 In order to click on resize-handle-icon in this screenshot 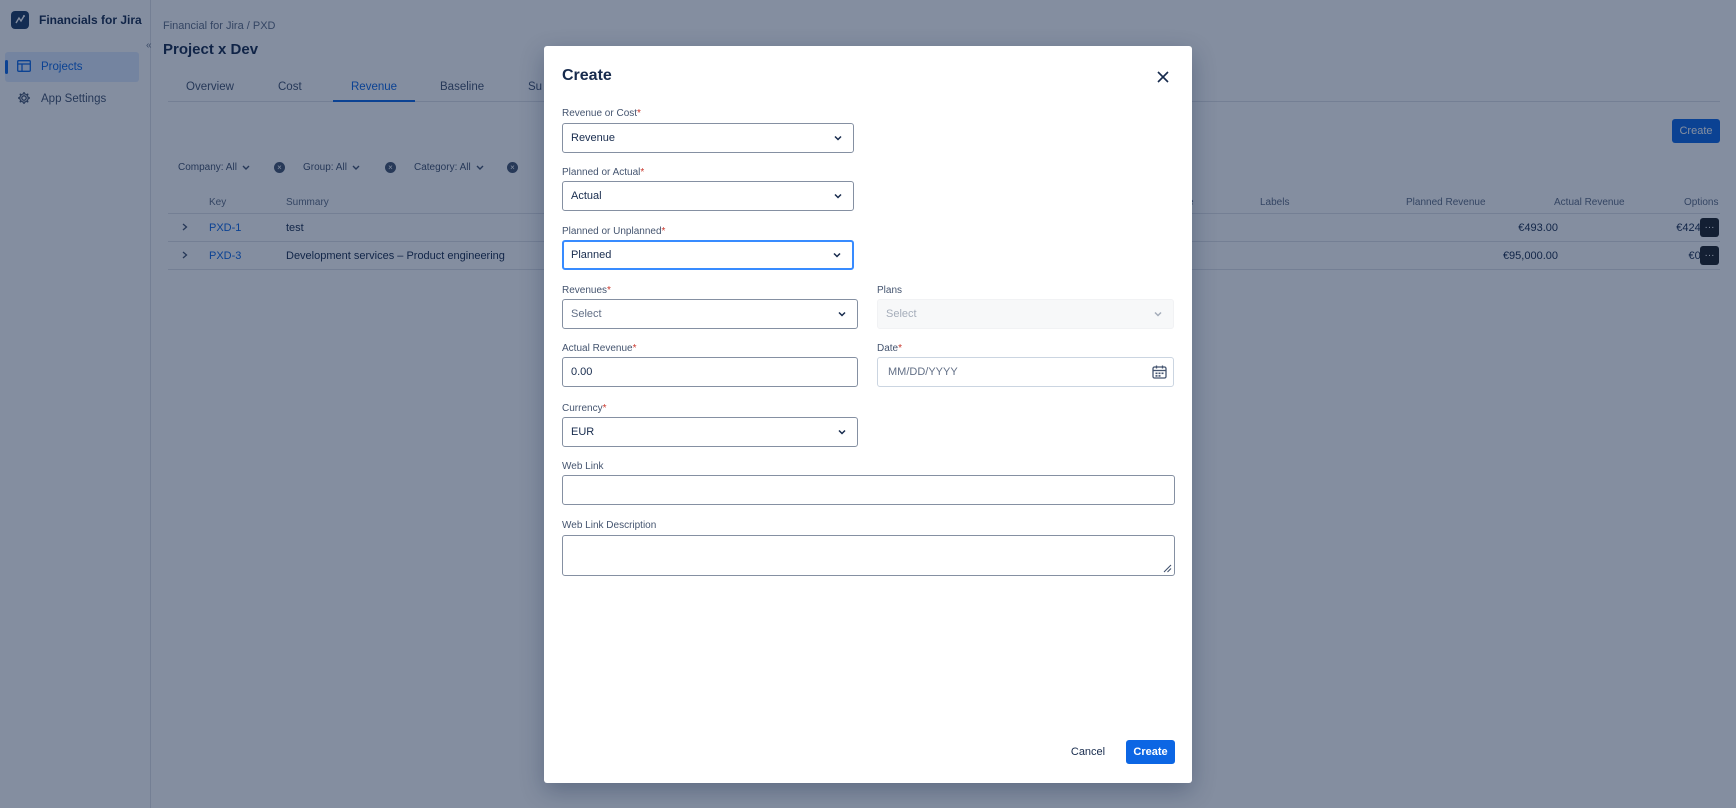, I will do `click(1167, 568)`.